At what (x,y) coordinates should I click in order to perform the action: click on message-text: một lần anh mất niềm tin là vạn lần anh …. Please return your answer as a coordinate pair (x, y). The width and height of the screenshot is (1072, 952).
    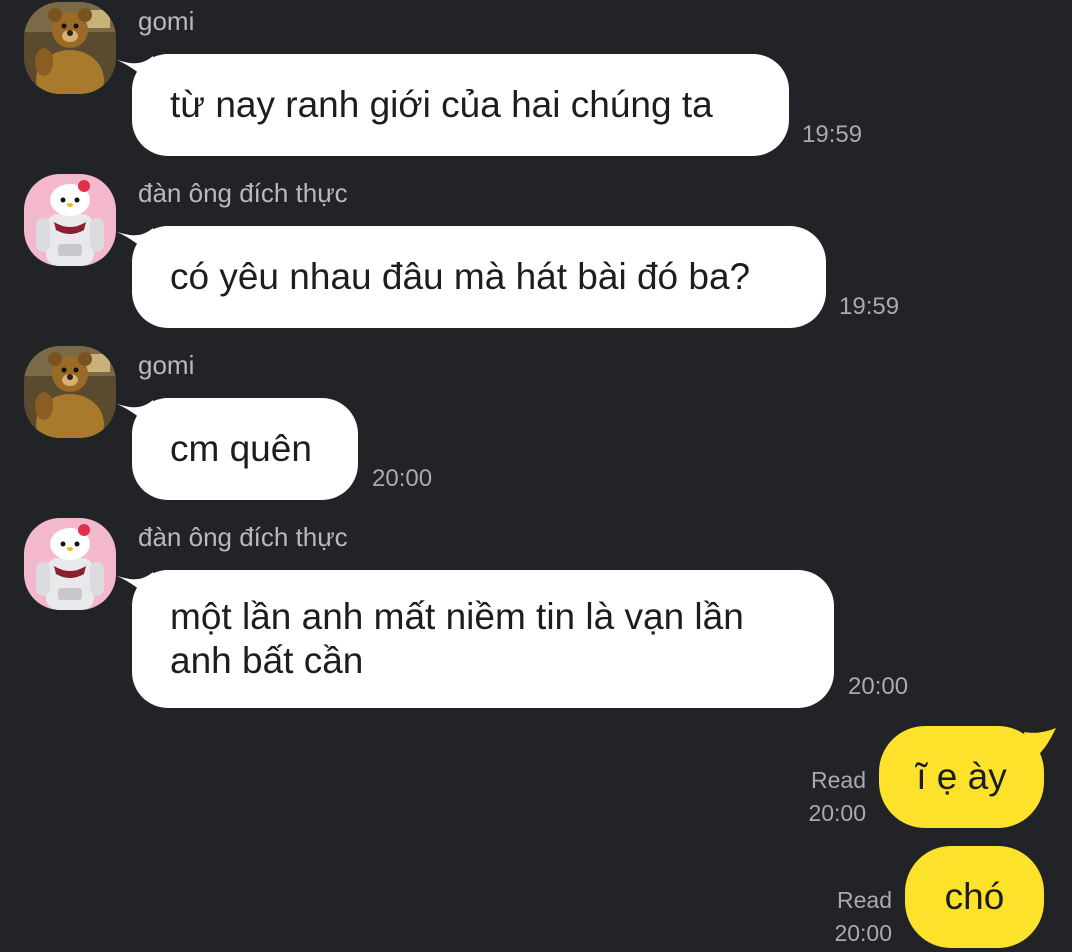
    Looking at the image, I should click on (457, 638).